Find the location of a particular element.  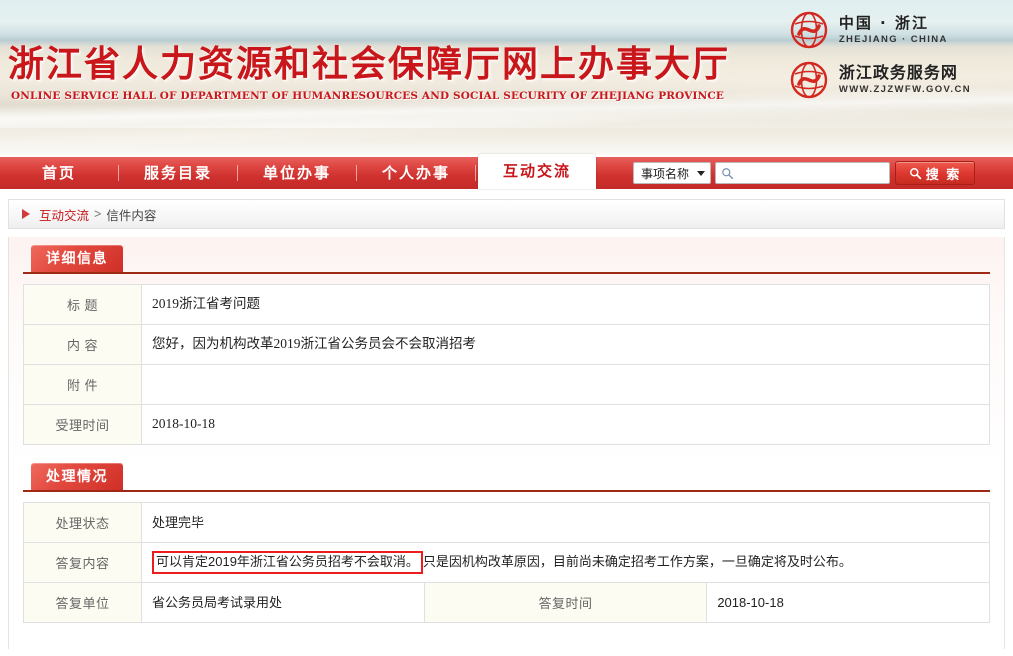

nav-item-personal-affairs: 个人办事 is located at coordinates (416, 173).